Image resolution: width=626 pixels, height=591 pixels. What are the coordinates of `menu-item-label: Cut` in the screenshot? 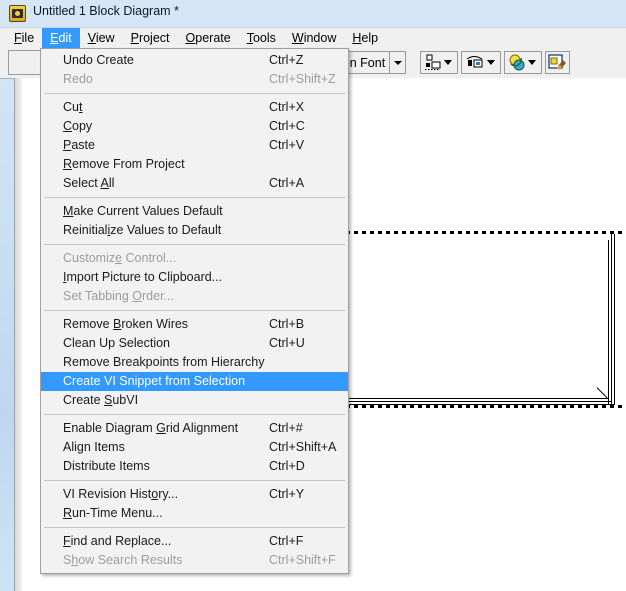 It's located at (73, 107).